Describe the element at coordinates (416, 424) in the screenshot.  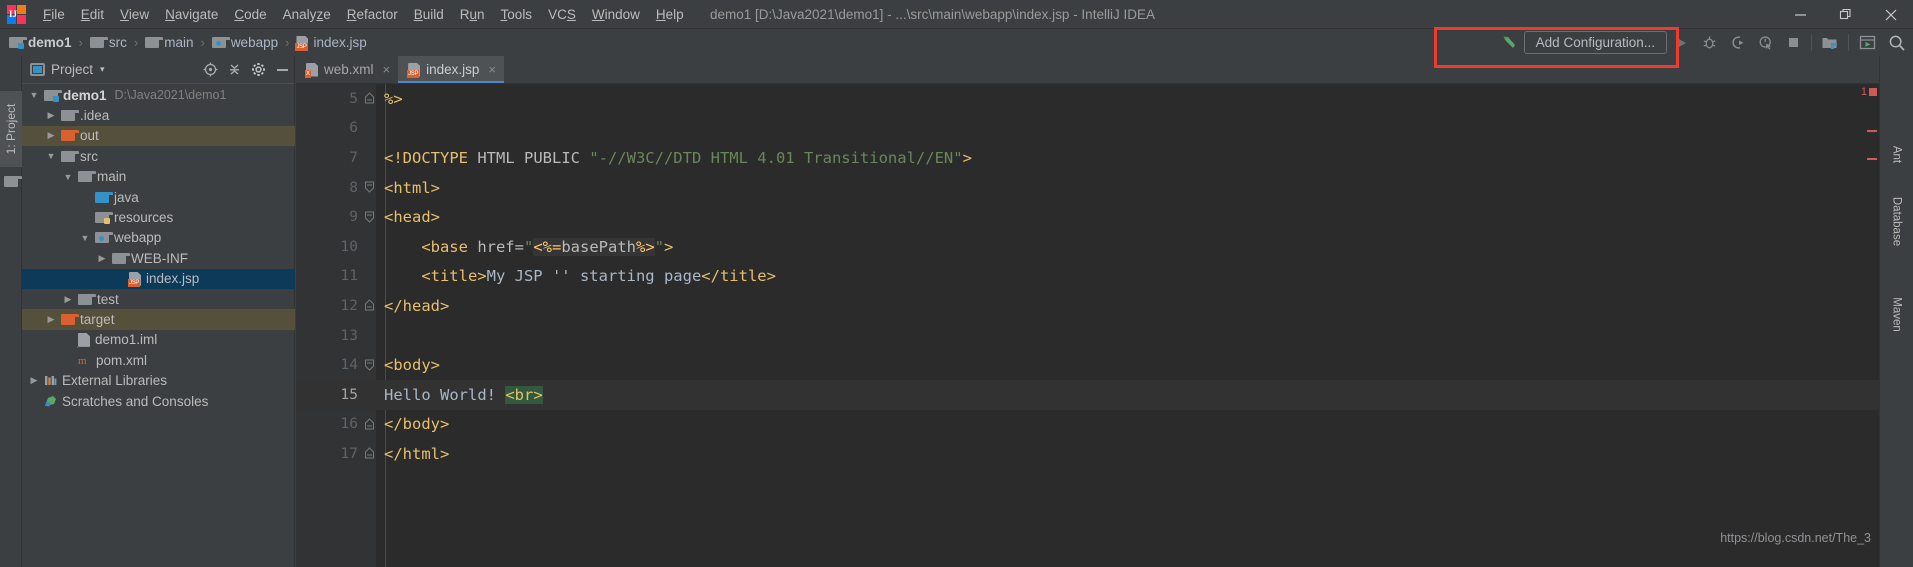
I see `code-text: </body>` at that location.